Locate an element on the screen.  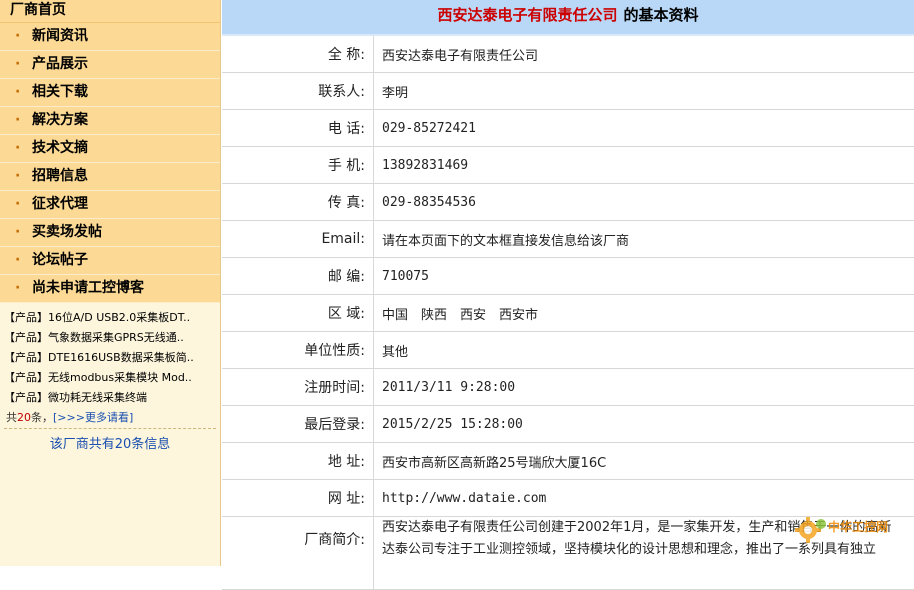
page-title: 西安达泰电子有限责任公司的基本资料 is located at coordinates (568, 18).